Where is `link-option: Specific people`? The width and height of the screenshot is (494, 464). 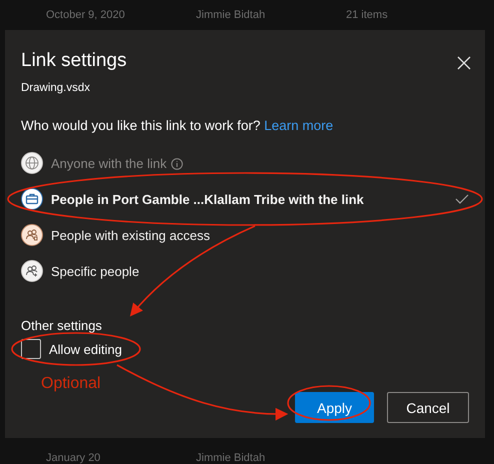
link-option: Specific people is located at coordinates (245, 271).